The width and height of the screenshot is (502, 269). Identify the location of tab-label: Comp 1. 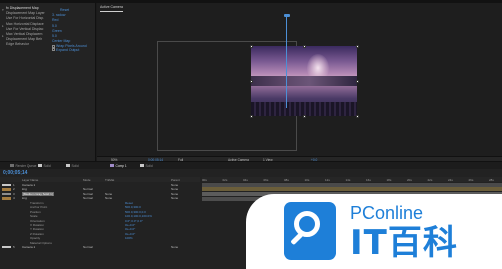
(121, 165).